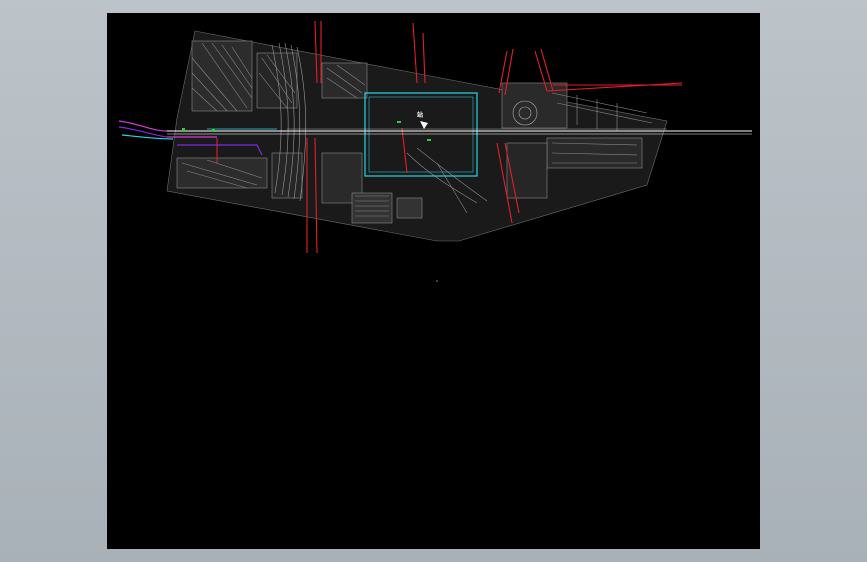 This screenshot has height=562, width=867. Describe the element at coordinates (420, 115) in the screenshot. I see `station-label: 站` at that location.